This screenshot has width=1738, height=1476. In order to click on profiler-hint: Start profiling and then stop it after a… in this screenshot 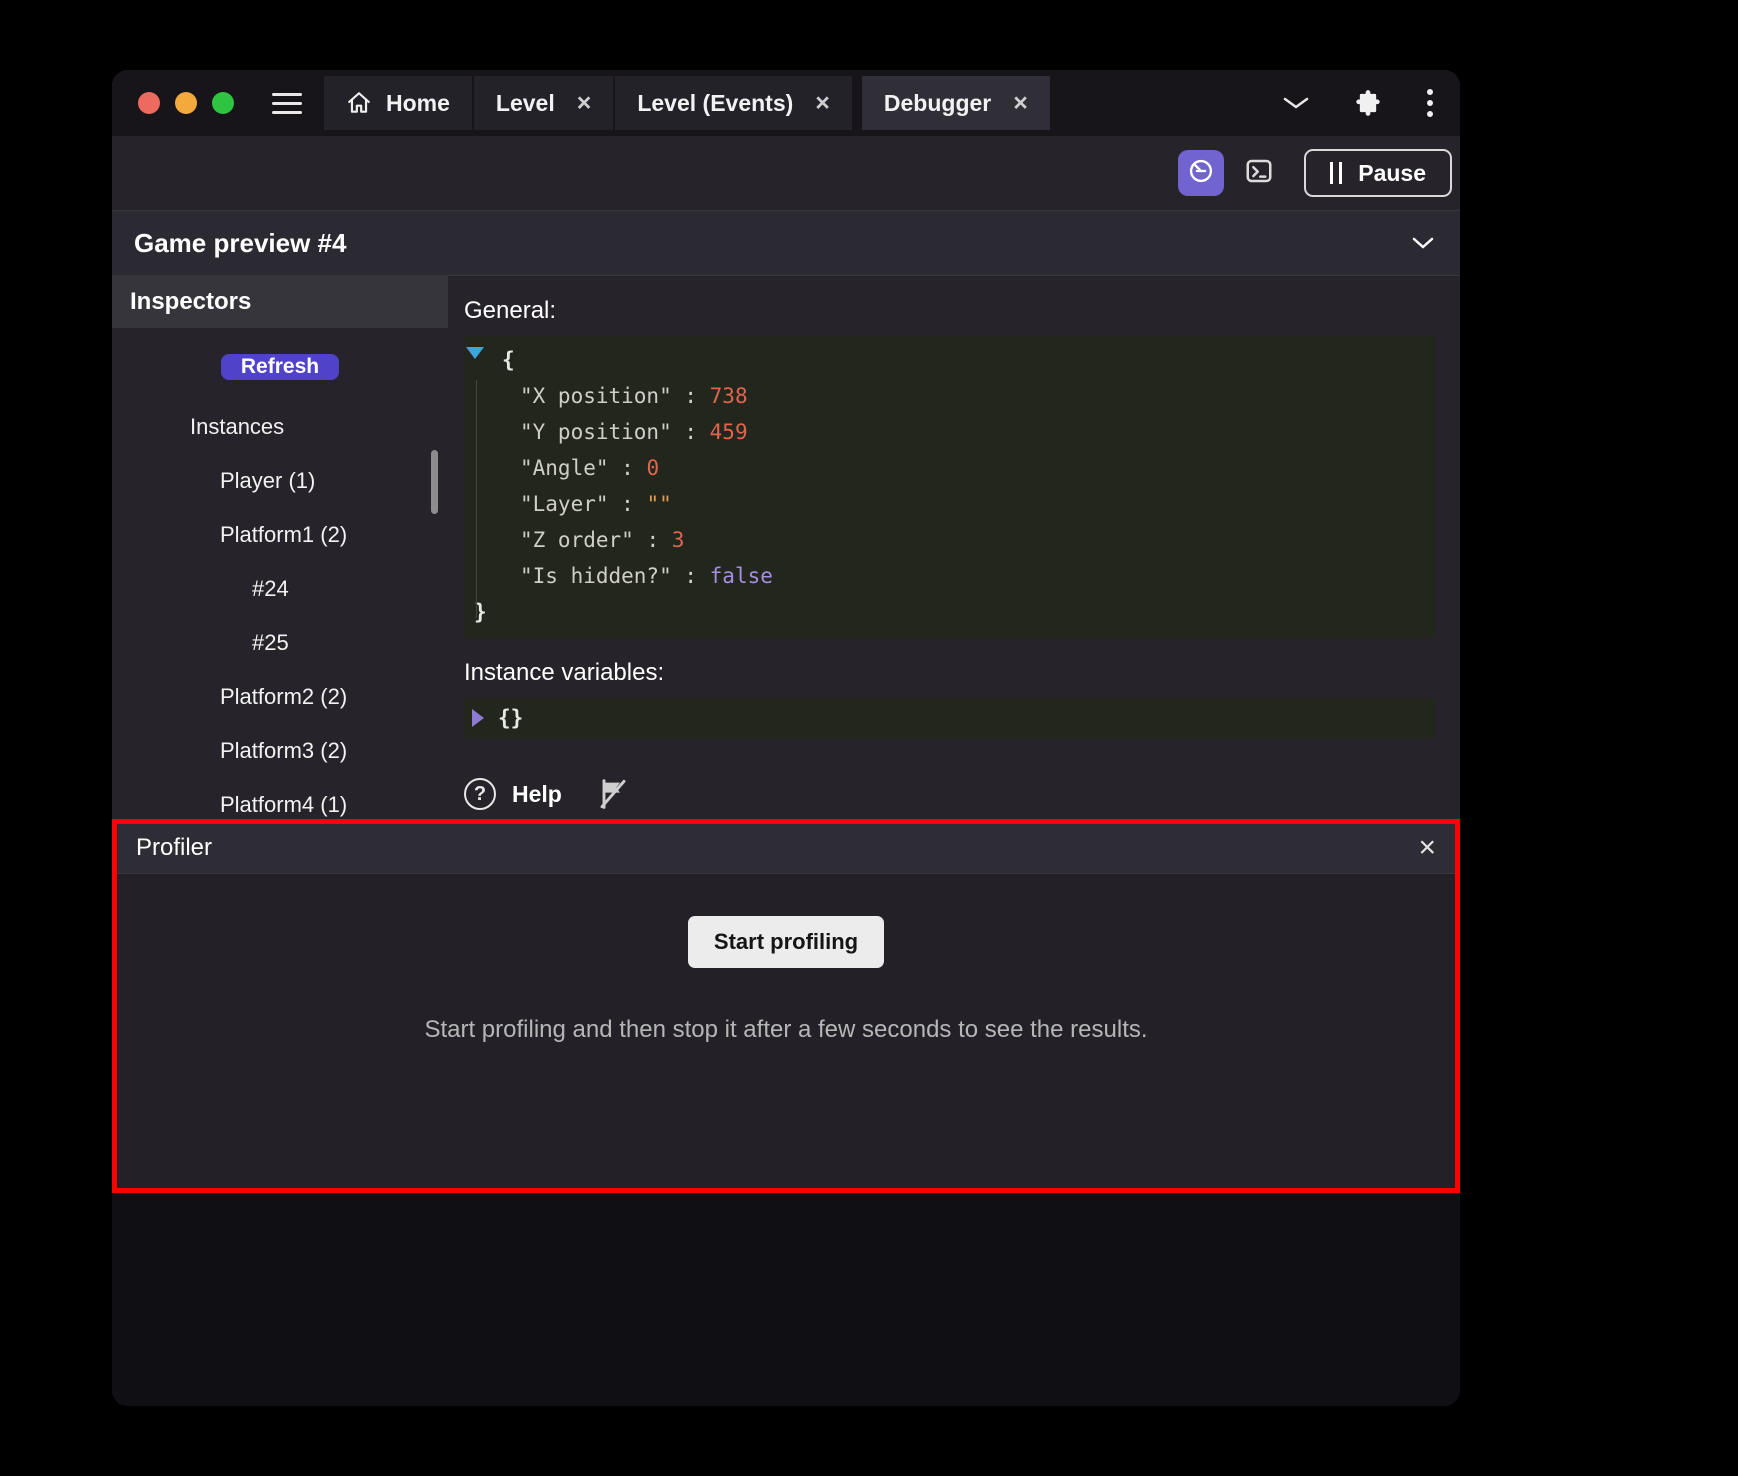, I will do `click(786, 1029)`.